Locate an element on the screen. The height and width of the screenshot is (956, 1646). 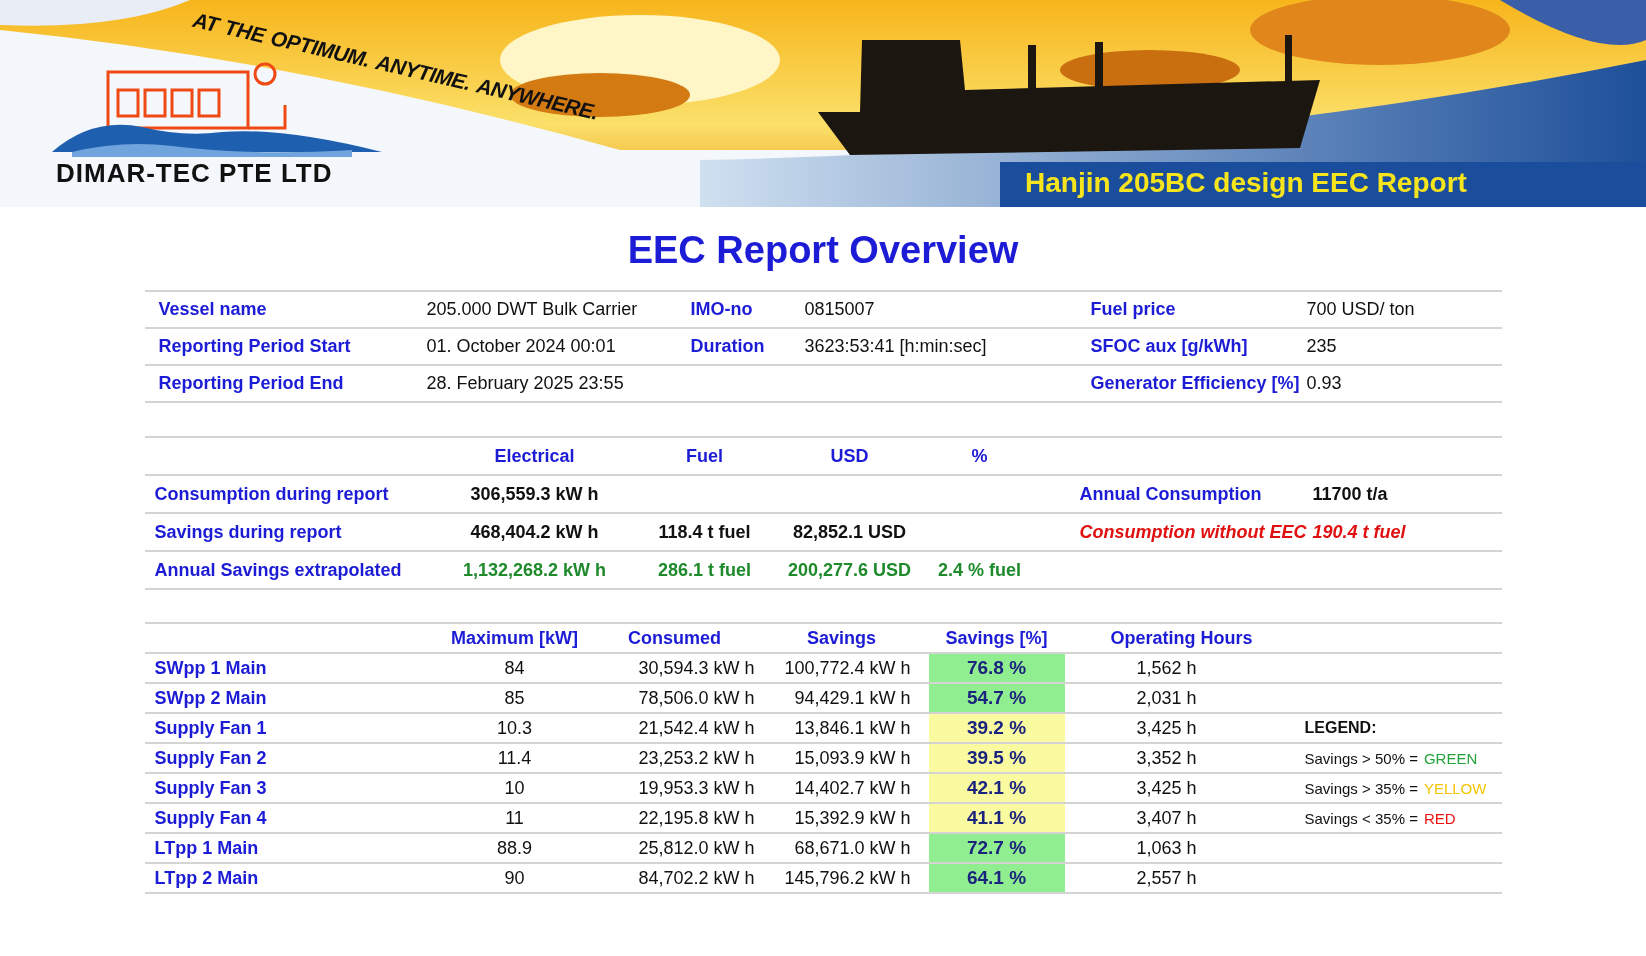
tagline-word: THE is located at coordinates (245, 31).